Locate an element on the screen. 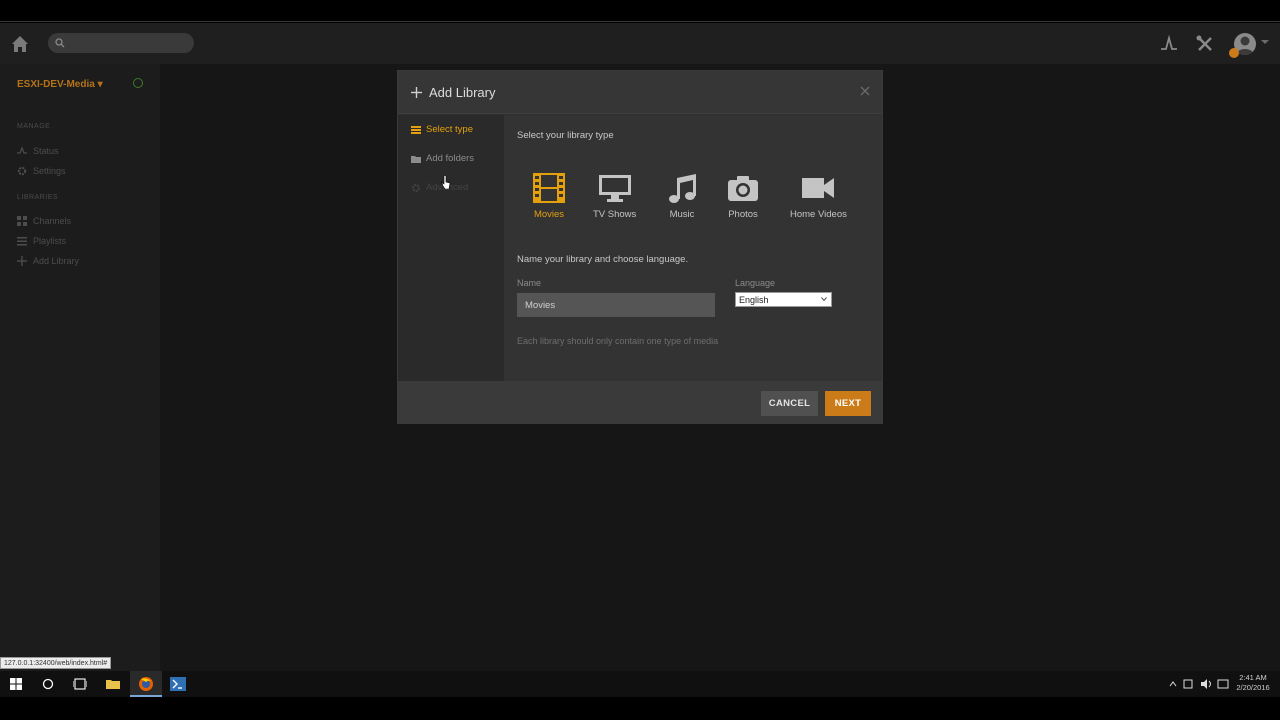 The width and height of the screenshot is (1280, 720). type-label: Photos is located at coordinates (743, 214).